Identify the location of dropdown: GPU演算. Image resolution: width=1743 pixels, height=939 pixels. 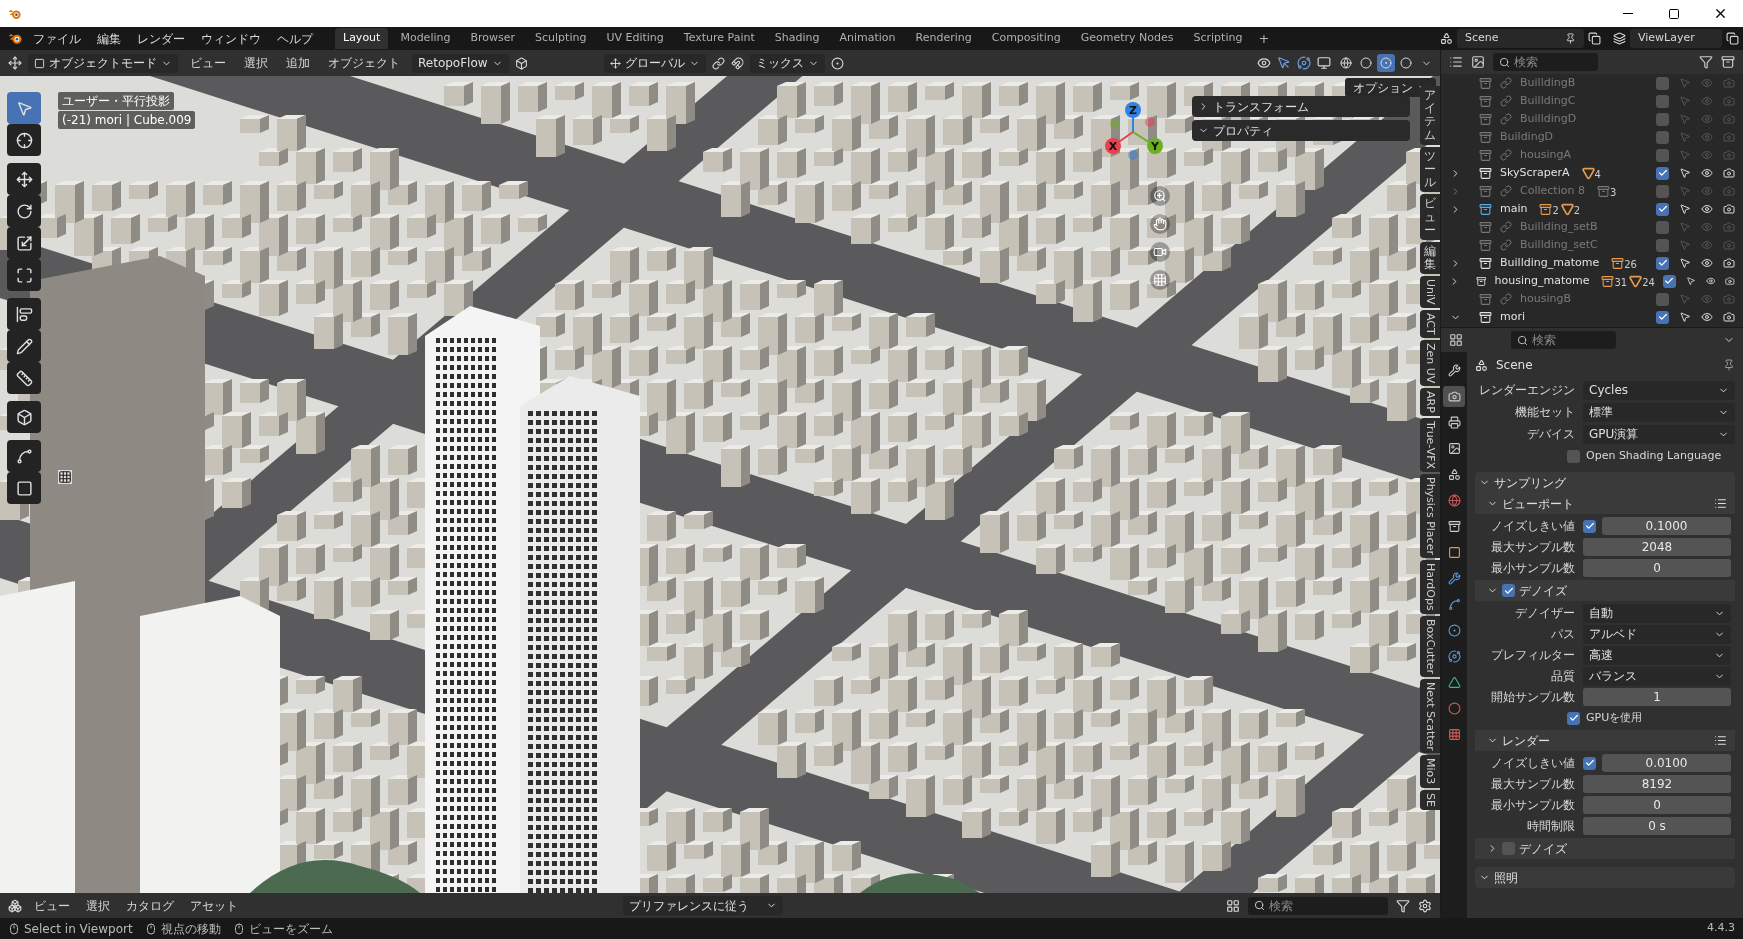
(1659, 434).